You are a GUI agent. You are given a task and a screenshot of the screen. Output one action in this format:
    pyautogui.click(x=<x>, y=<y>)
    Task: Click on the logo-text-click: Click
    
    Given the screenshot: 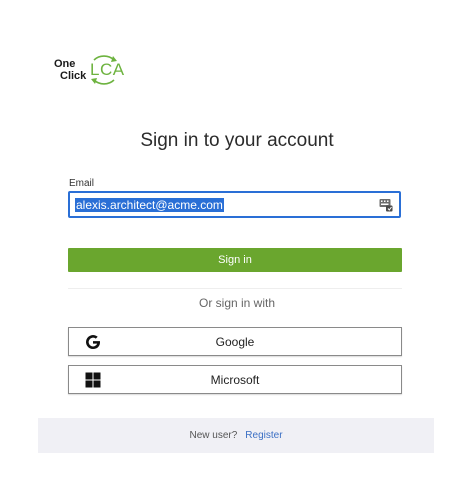 What is the action you would take?
    pyautogui.click(x=73, y=76)
    